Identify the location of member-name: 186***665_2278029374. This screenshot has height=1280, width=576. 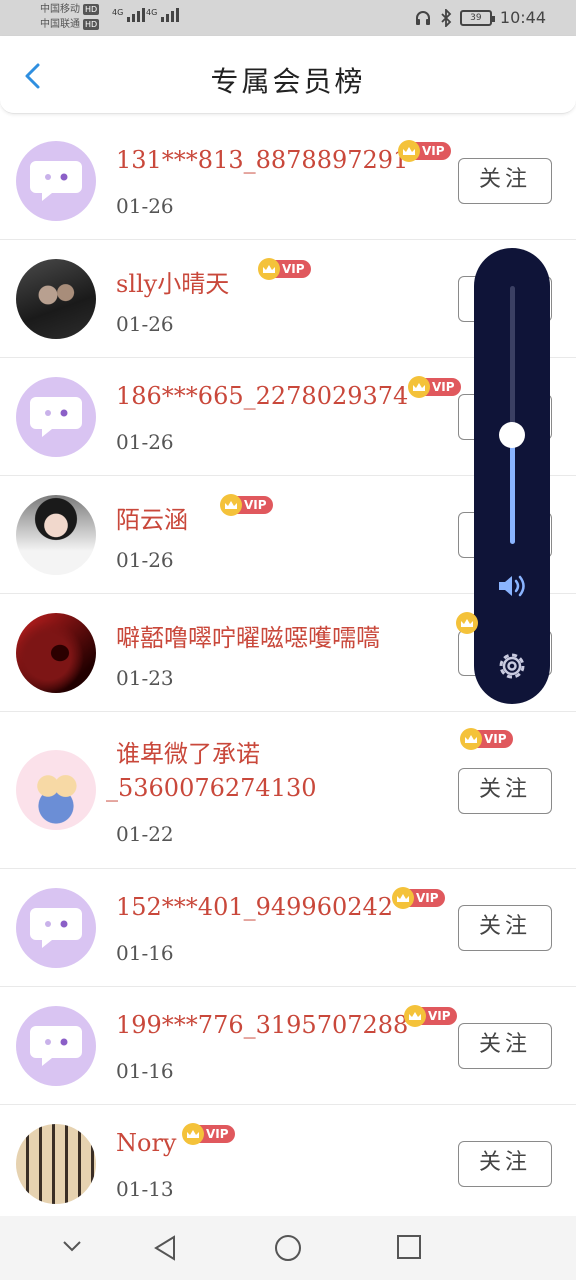
(262, 396).